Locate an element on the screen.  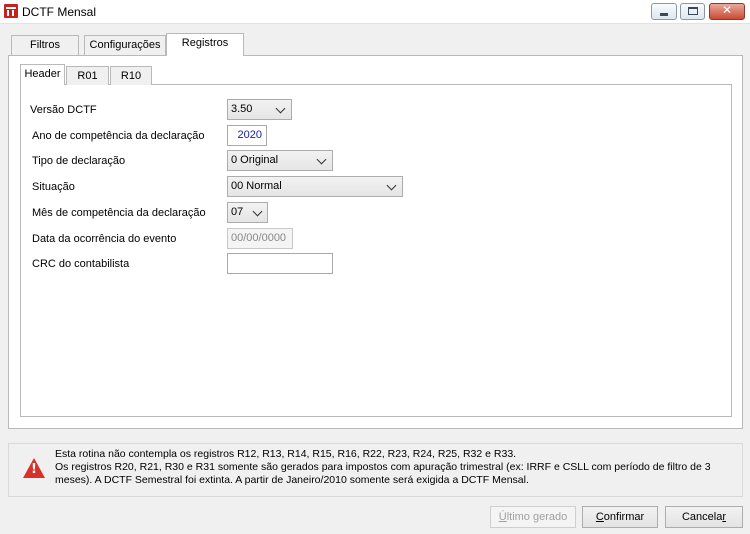
minimize-icon is located at coordinates (664, 14).